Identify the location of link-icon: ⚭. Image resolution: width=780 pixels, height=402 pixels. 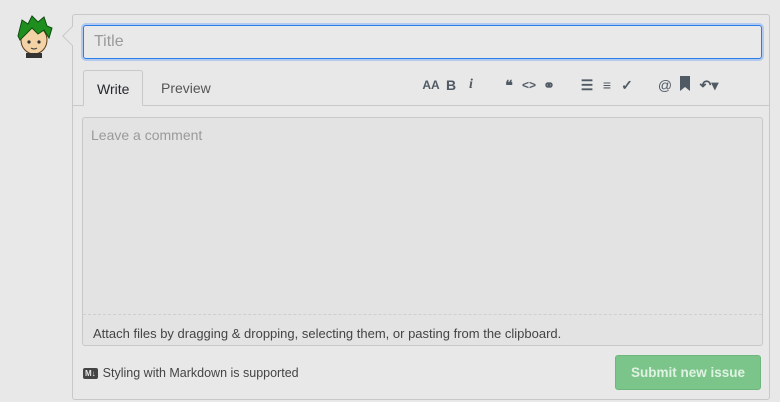
(549, 85).